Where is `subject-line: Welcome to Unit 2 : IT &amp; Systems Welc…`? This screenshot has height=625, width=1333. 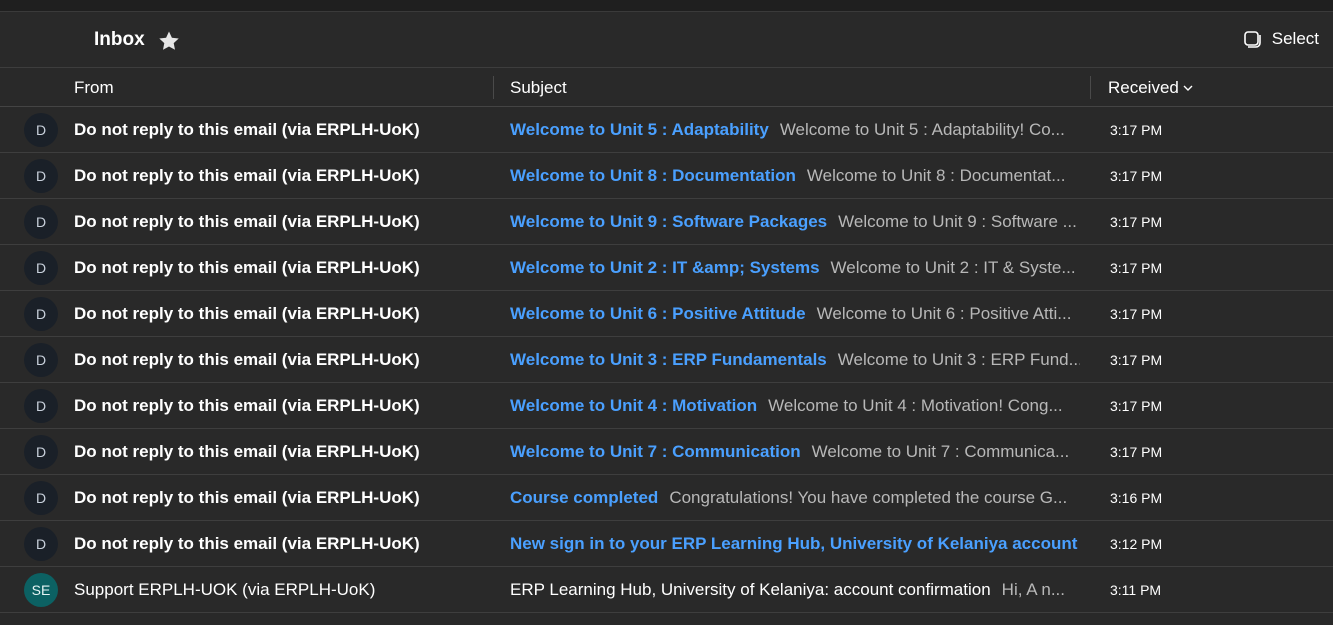 subject-line: Welcome to Unit 2 : IT &amp; Systems Welc… is located at coordinates (795, 268).